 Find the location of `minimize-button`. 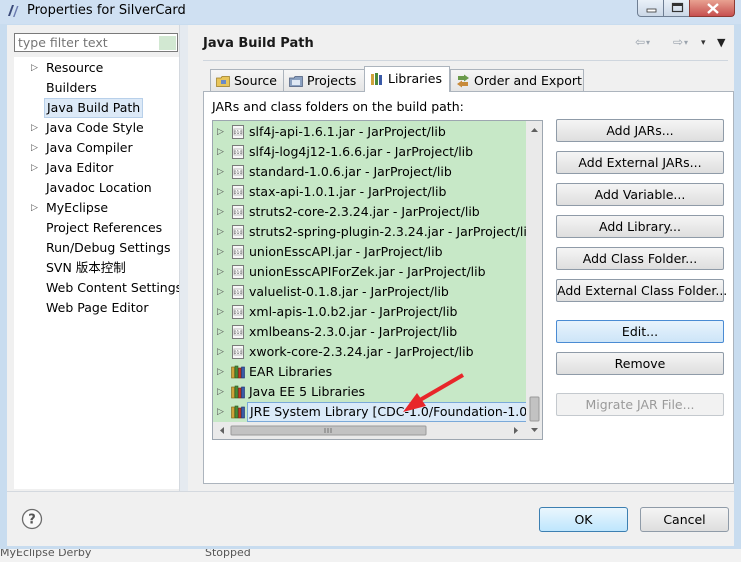

minimize-button is located at coordinates (650, 8).